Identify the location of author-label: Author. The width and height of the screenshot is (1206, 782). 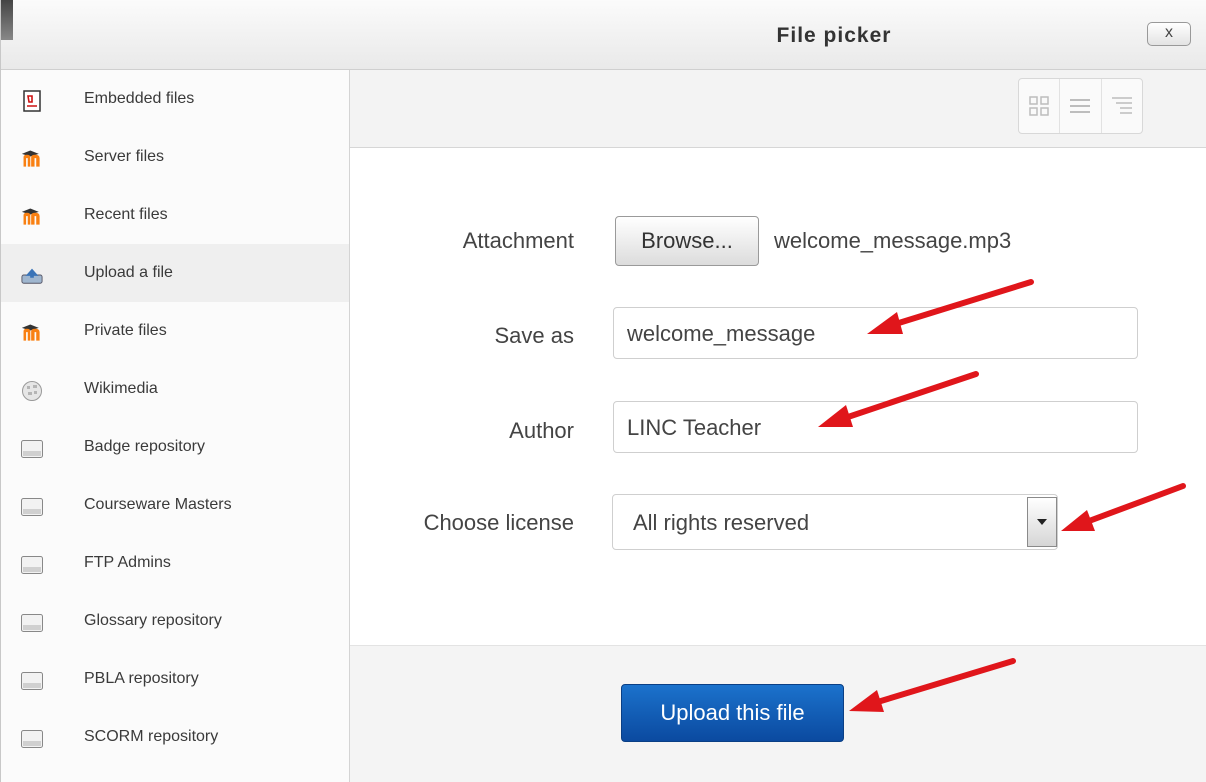
(541, 430).